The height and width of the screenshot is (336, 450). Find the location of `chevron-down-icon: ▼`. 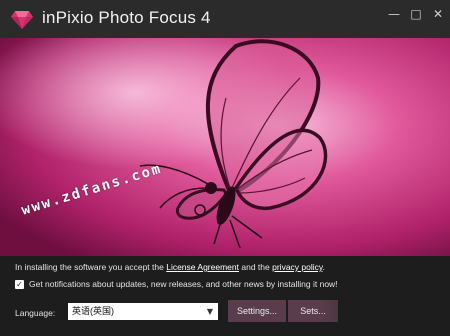

chevron-down-icon: ▼ is located at coordinates (209, 311).